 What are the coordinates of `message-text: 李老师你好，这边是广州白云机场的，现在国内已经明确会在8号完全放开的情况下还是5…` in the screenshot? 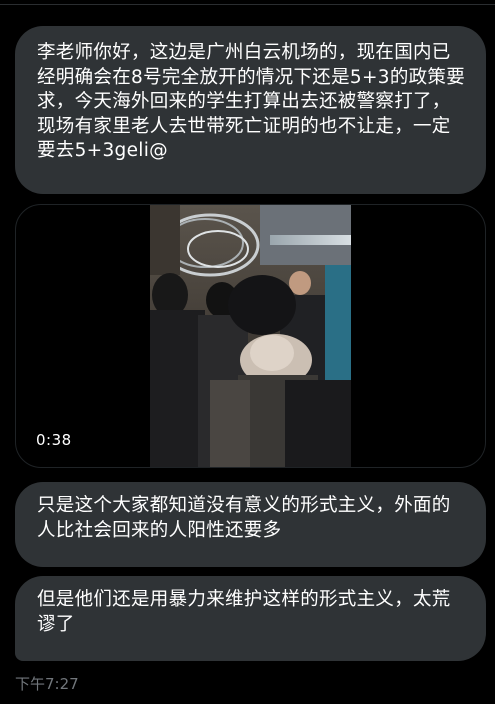 It's located at (251, 101).